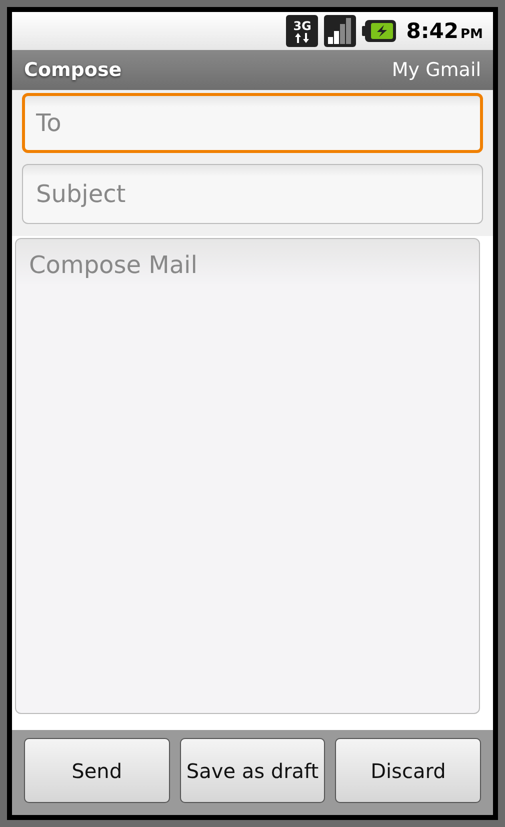  What do you see at coordinates (73, 70) in the screenshot?
I see `screen-title: Compose` at bounding box center [73, 70].